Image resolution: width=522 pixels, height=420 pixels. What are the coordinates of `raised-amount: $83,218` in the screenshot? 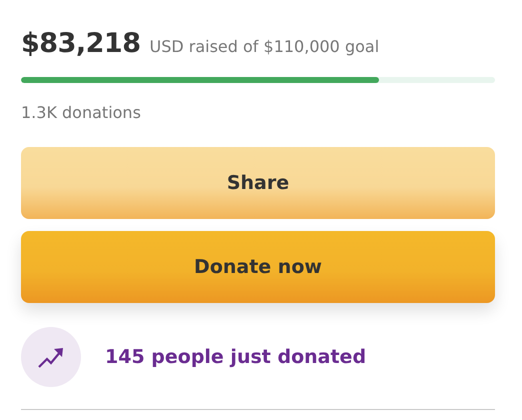 It's located at (80, 43).